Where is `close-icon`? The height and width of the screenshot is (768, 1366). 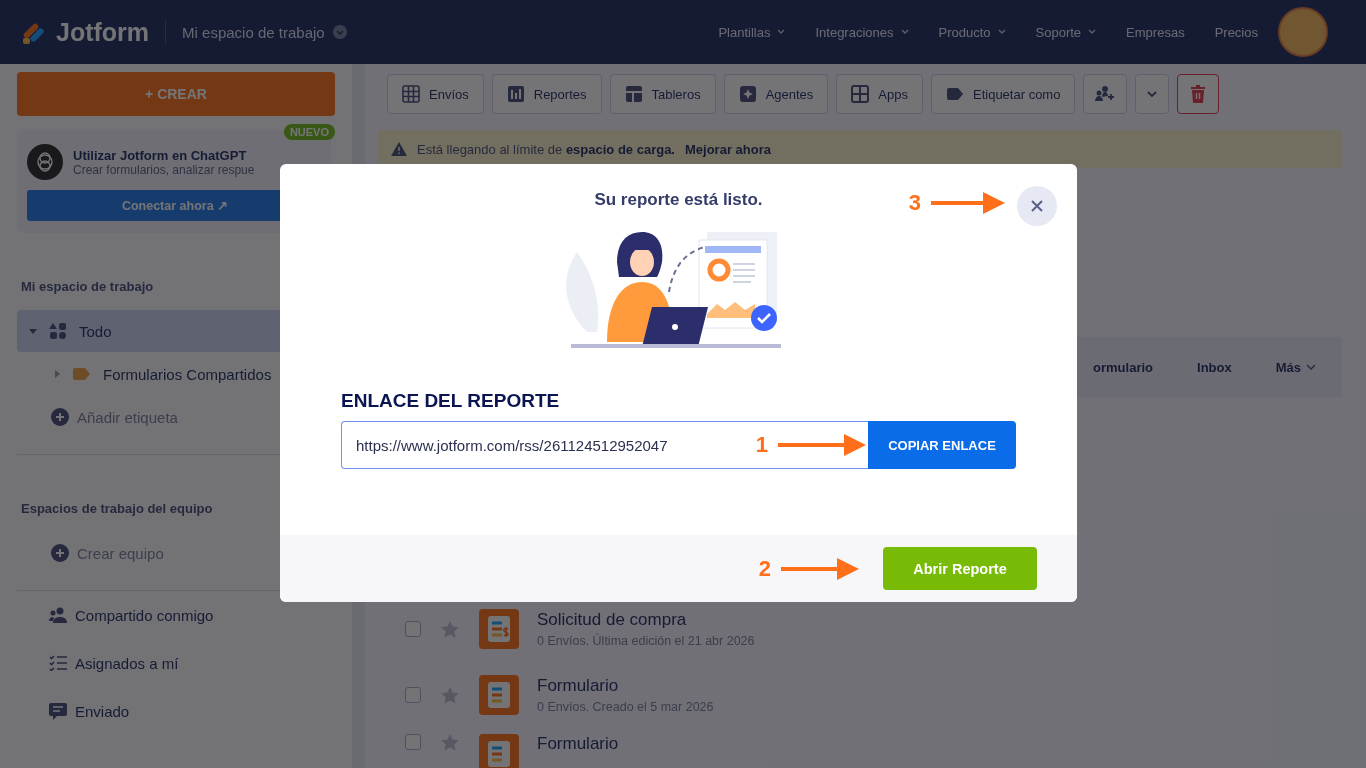 close-icon is located at coordinates (1037, 206).